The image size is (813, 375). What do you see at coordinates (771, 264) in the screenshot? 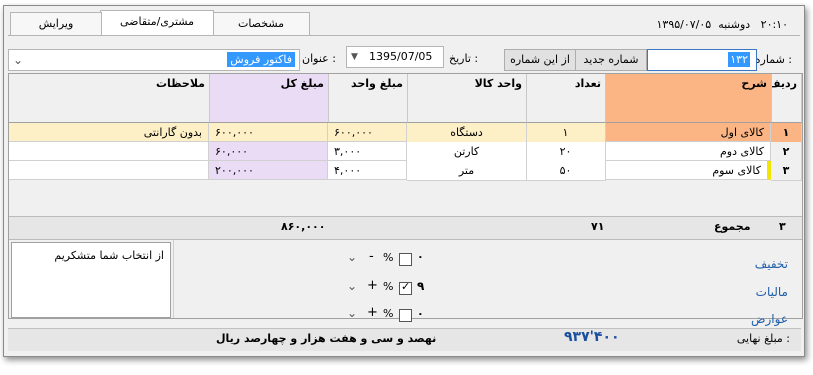
I see `discount-label: تخفیف` at bounding box center [771, 264].